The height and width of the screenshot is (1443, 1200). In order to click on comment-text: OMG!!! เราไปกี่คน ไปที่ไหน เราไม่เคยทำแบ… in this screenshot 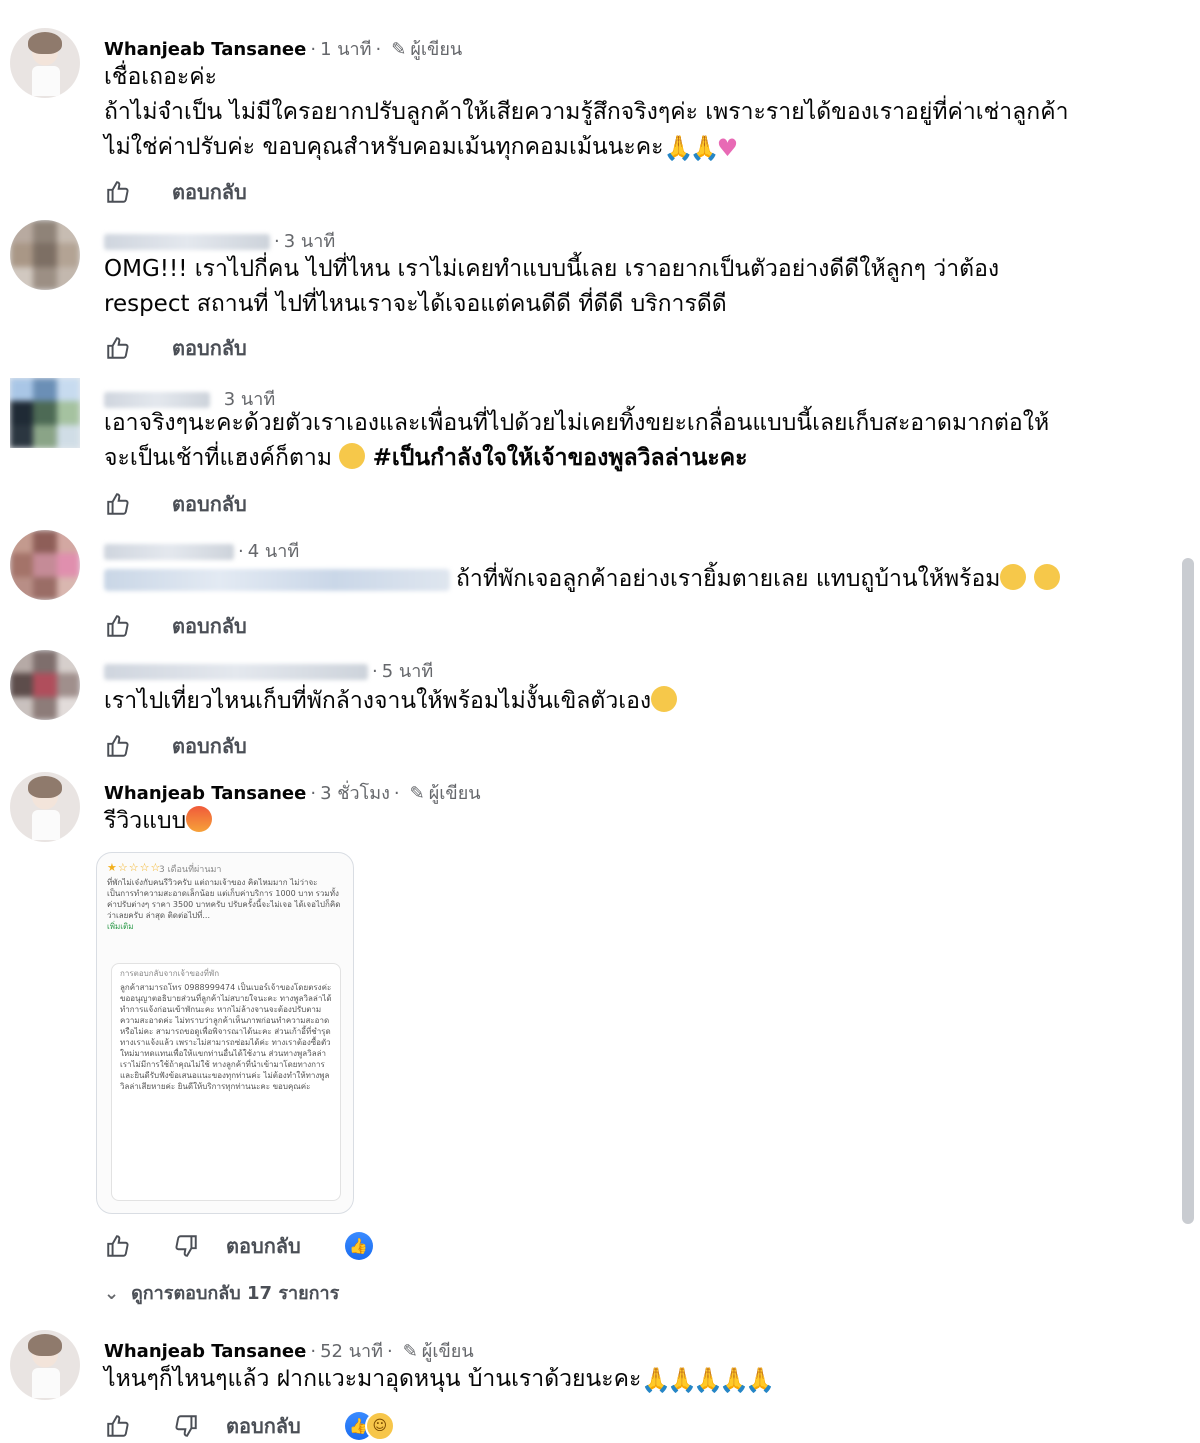, I will do `click(552, 286)`.